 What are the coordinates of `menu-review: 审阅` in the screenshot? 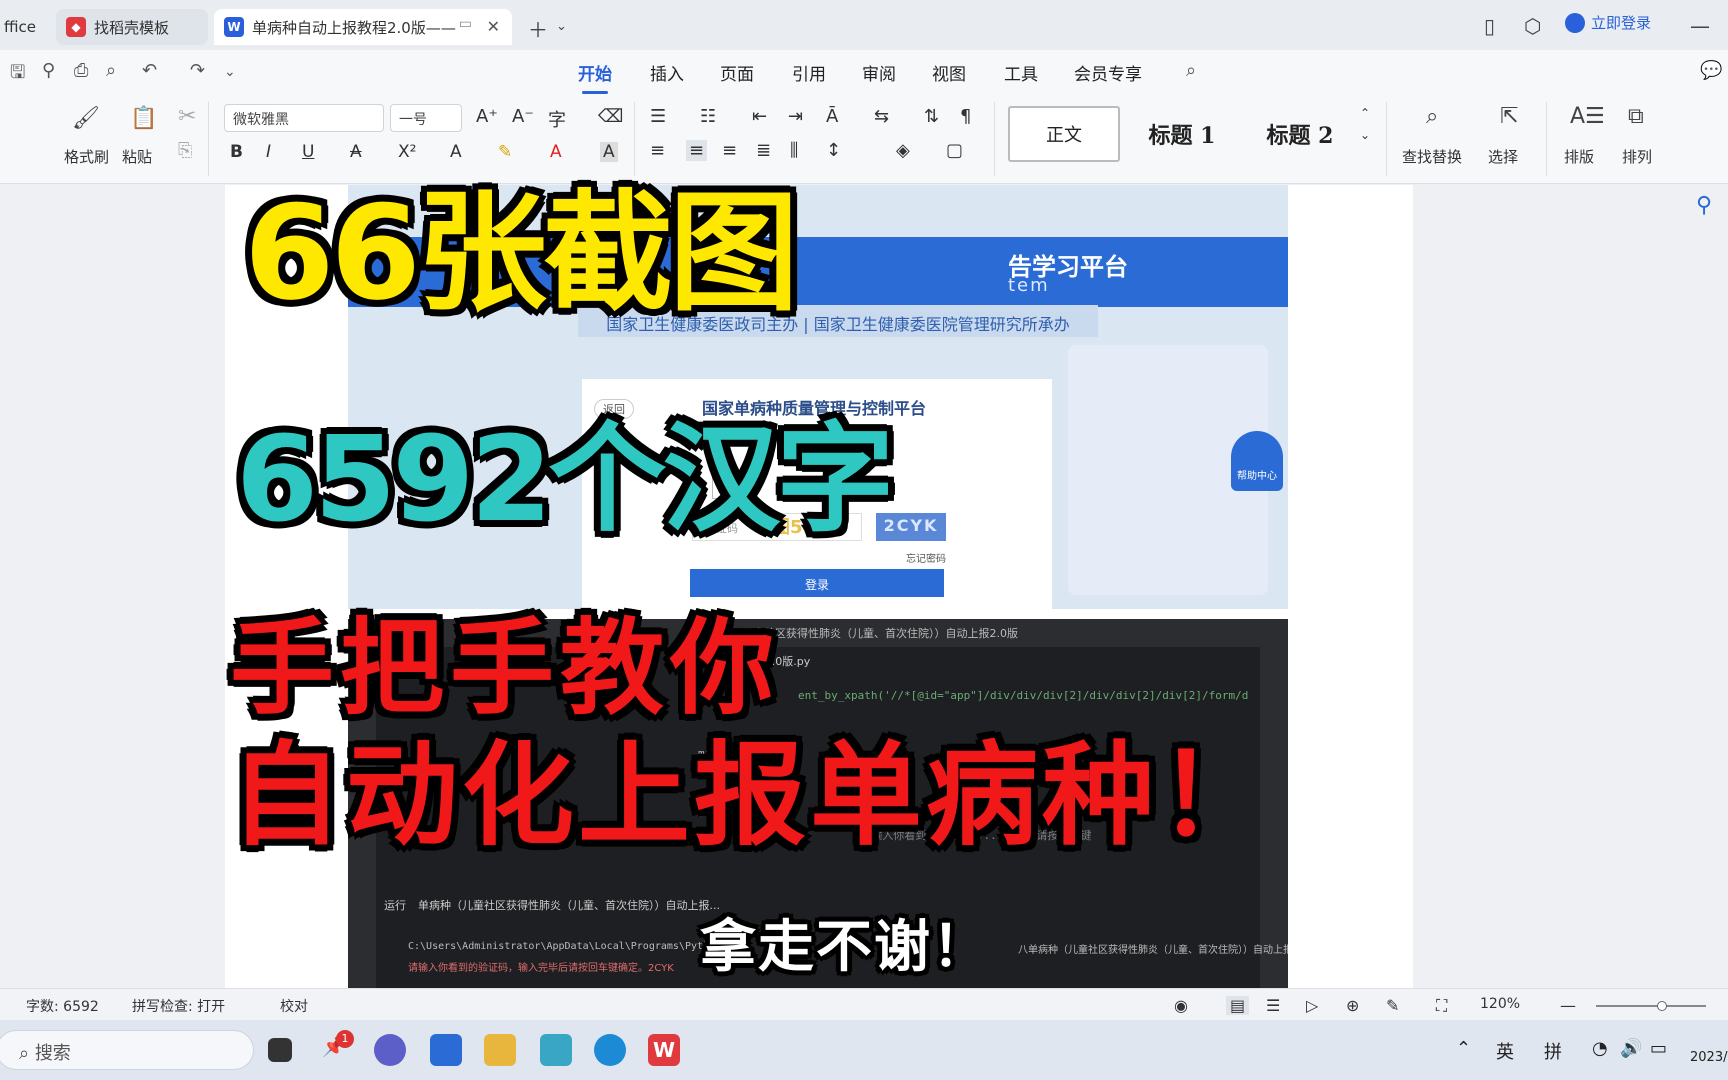 It's located at (879, 72).